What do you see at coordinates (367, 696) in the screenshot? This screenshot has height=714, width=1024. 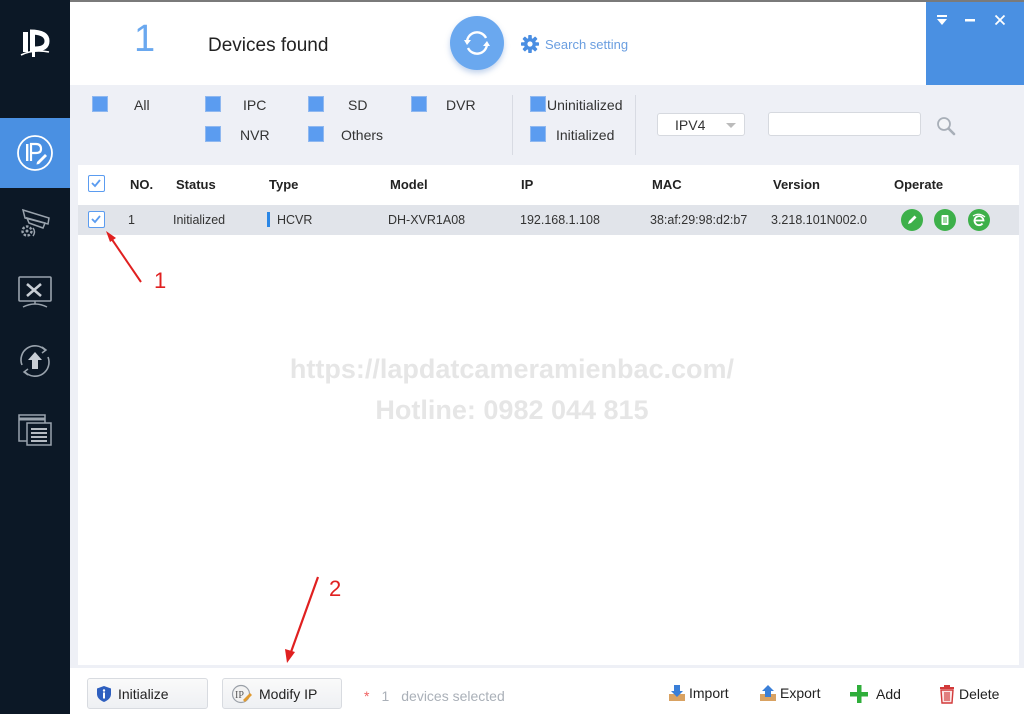 I see `required-star: *` at bounding box center [367, 696].